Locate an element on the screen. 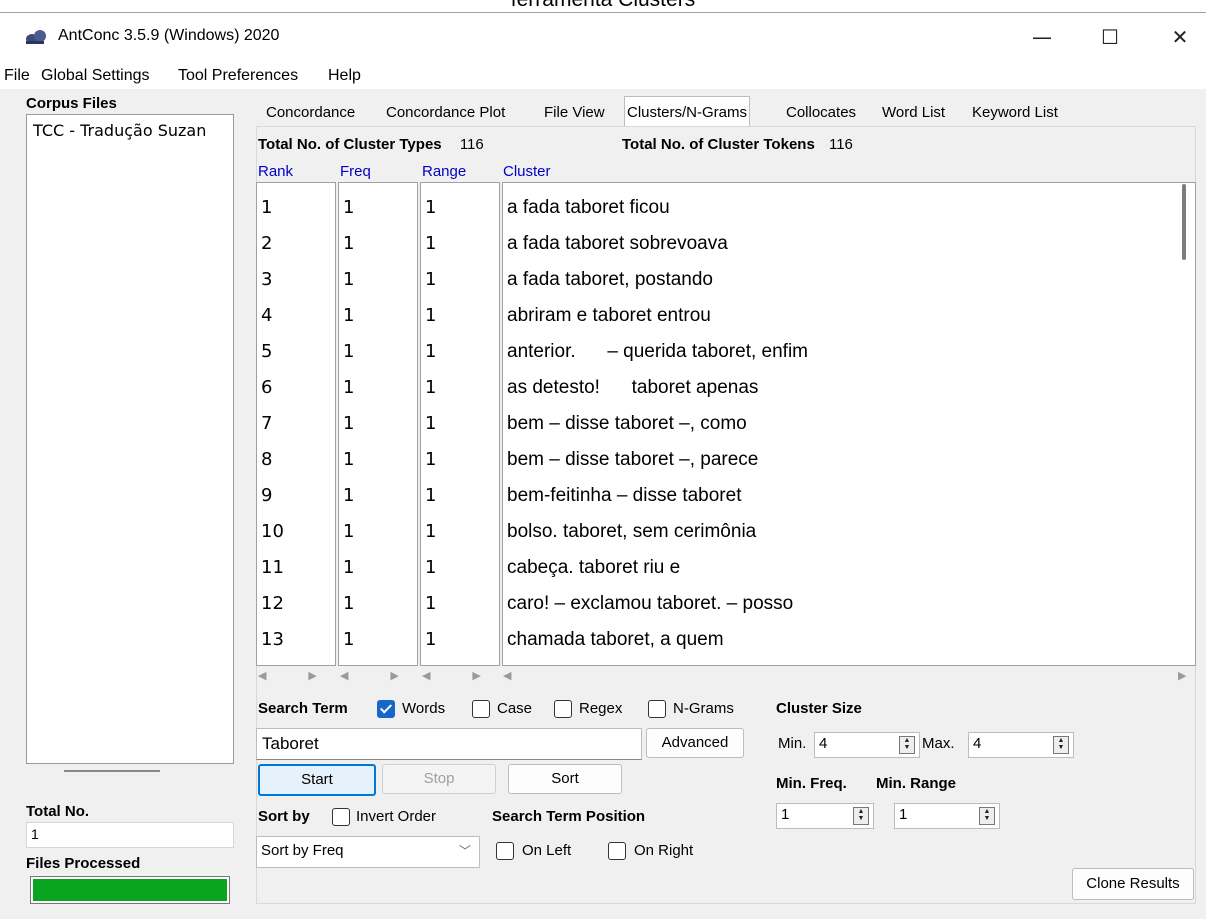 The height and width of the screenshot is (919, 1206). tab-collocates: Collocates is located at coordinates (821, 113).